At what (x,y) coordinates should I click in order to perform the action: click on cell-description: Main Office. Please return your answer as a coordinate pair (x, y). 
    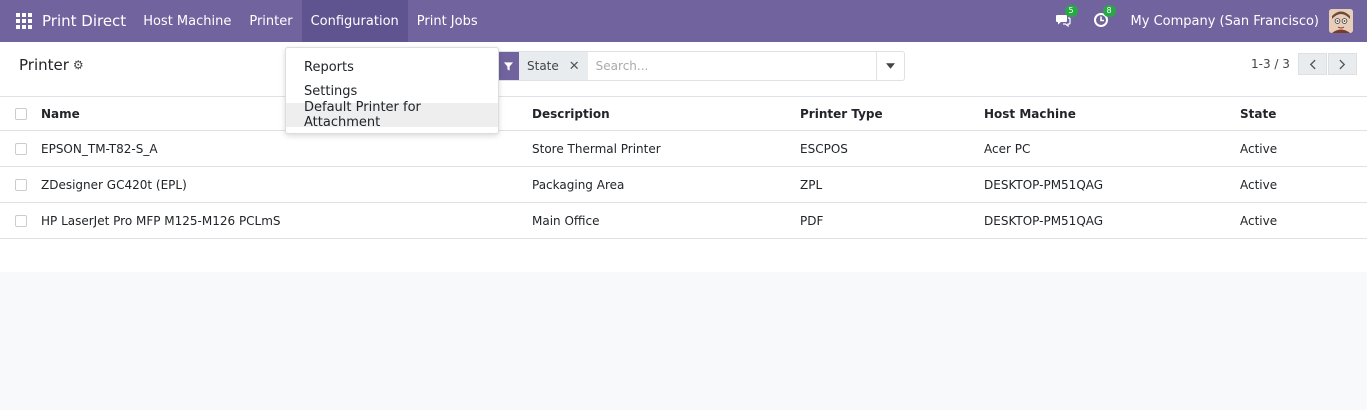
    Looking at the image, I should click on (566, 220).